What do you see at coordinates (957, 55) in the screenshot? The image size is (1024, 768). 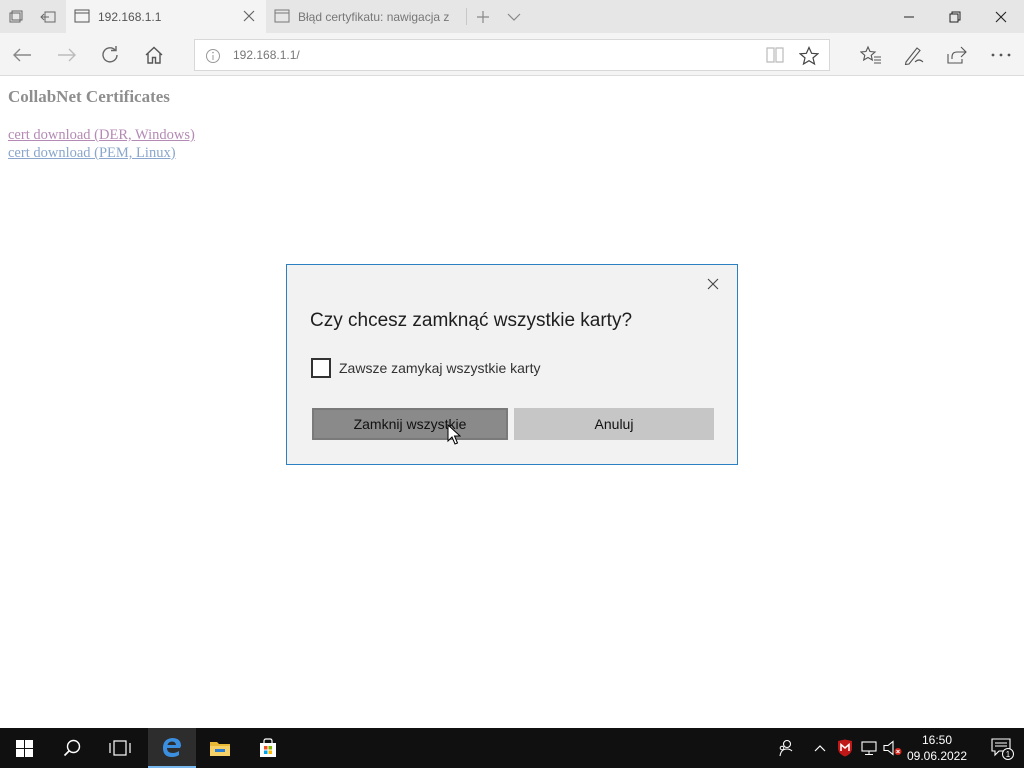 I see `share-icon` at bounding box center [957, 55].